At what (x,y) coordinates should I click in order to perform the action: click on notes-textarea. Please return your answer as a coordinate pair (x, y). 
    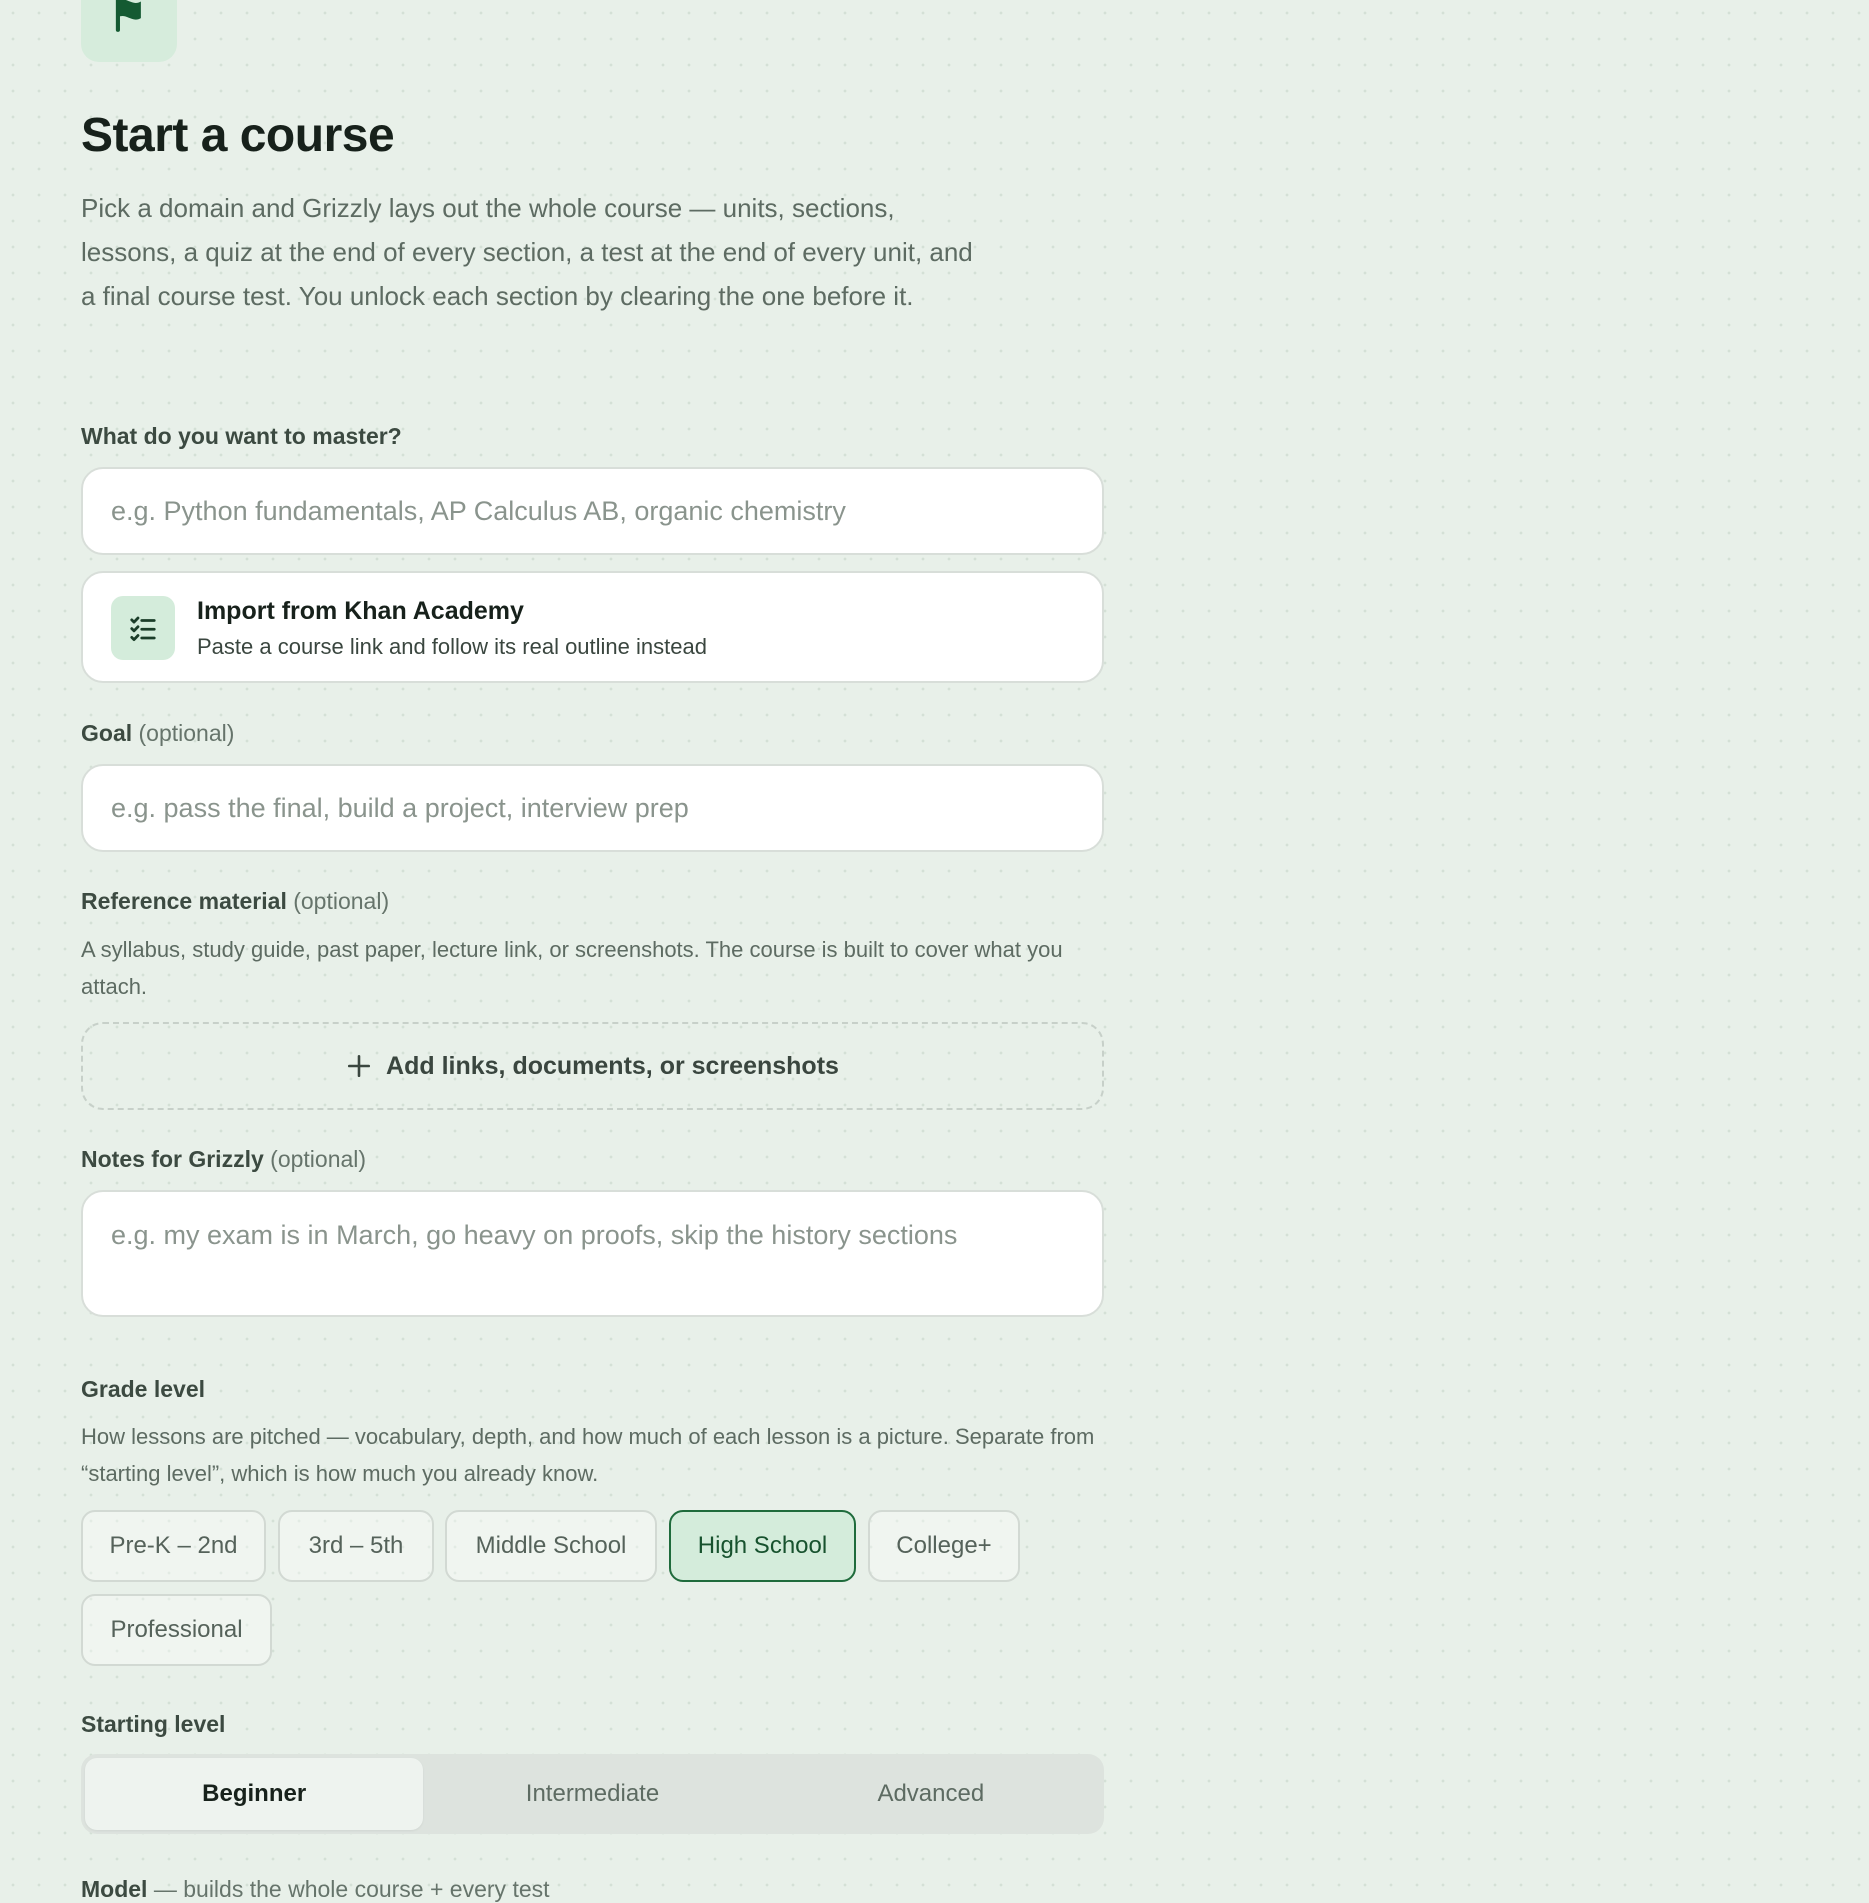
    Looking at the image, I should click on (592, 1253).